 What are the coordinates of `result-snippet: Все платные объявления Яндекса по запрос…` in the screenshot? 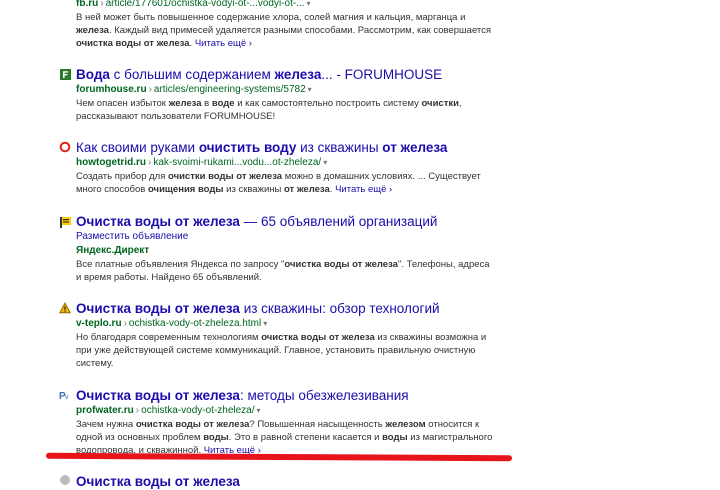 It's located at (283, 271).